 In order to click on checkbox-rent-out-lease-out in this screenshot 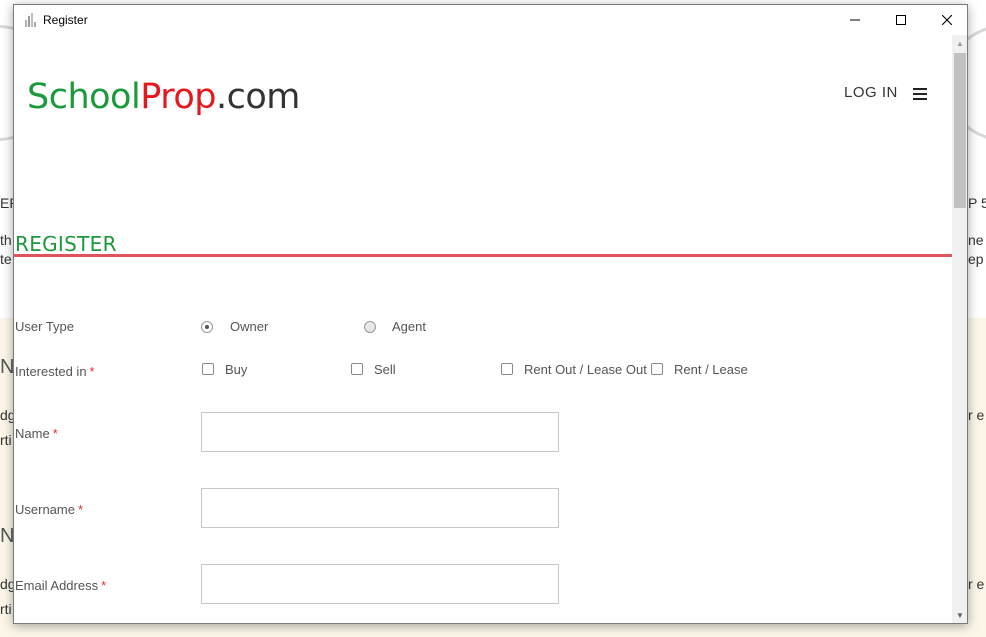, I will do `click(507, 369)`.